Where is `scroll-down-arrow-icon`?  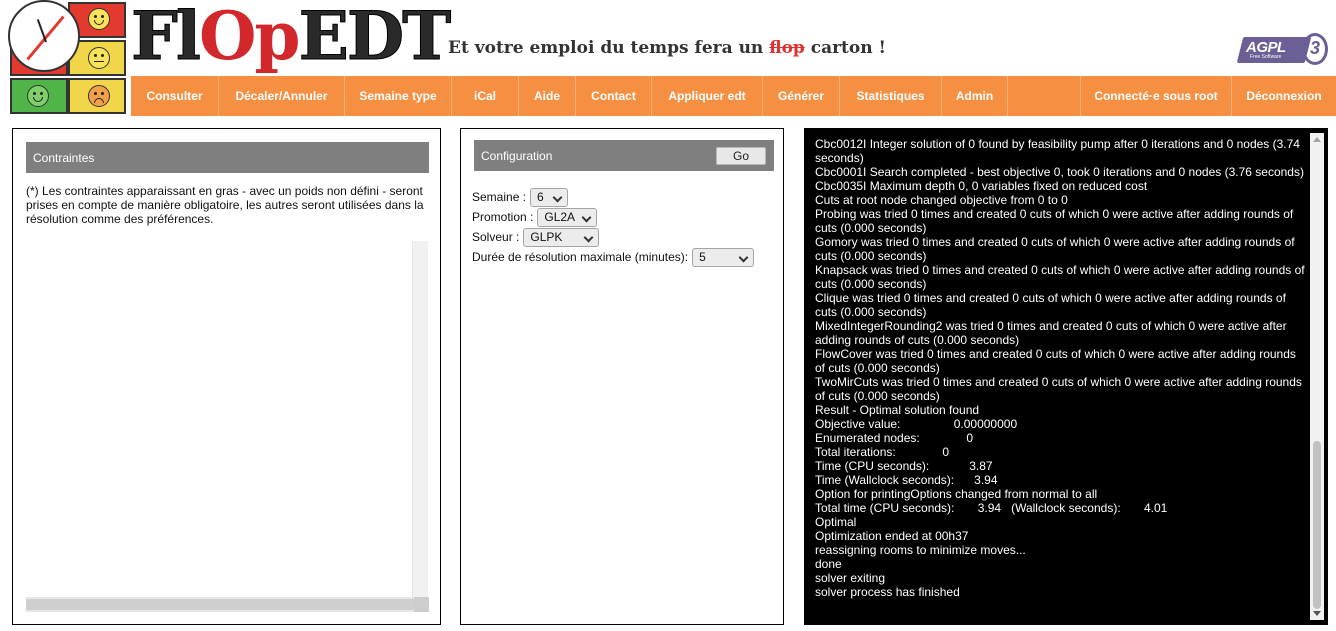
scroll-down-arrow-icon is located at coordinates (1317, 613).